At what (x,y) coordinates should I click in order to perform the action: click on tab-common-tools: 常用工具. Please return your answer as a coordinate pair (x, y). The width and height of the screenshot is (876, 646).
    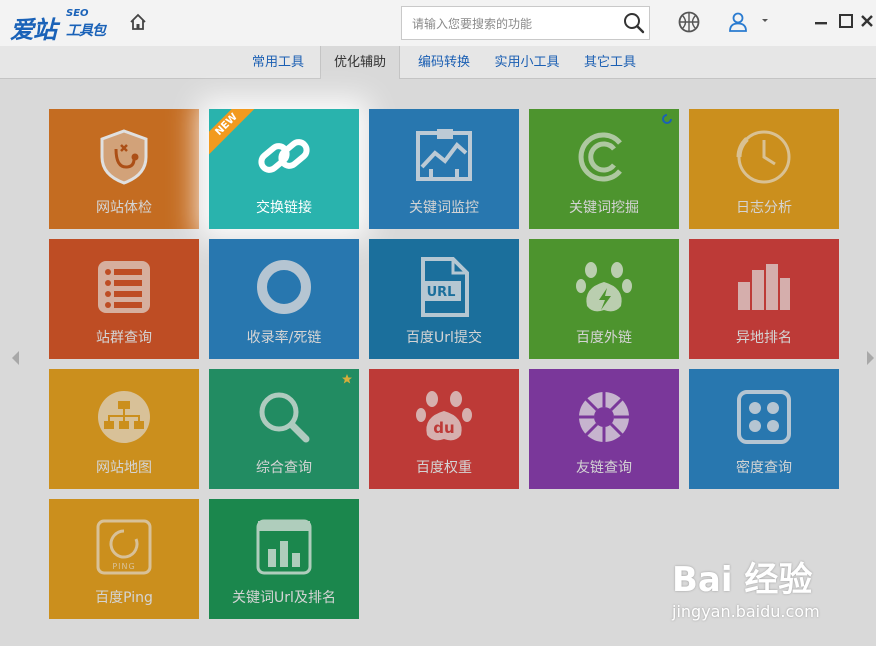
    Looking at the image, I should click on (278, 62).